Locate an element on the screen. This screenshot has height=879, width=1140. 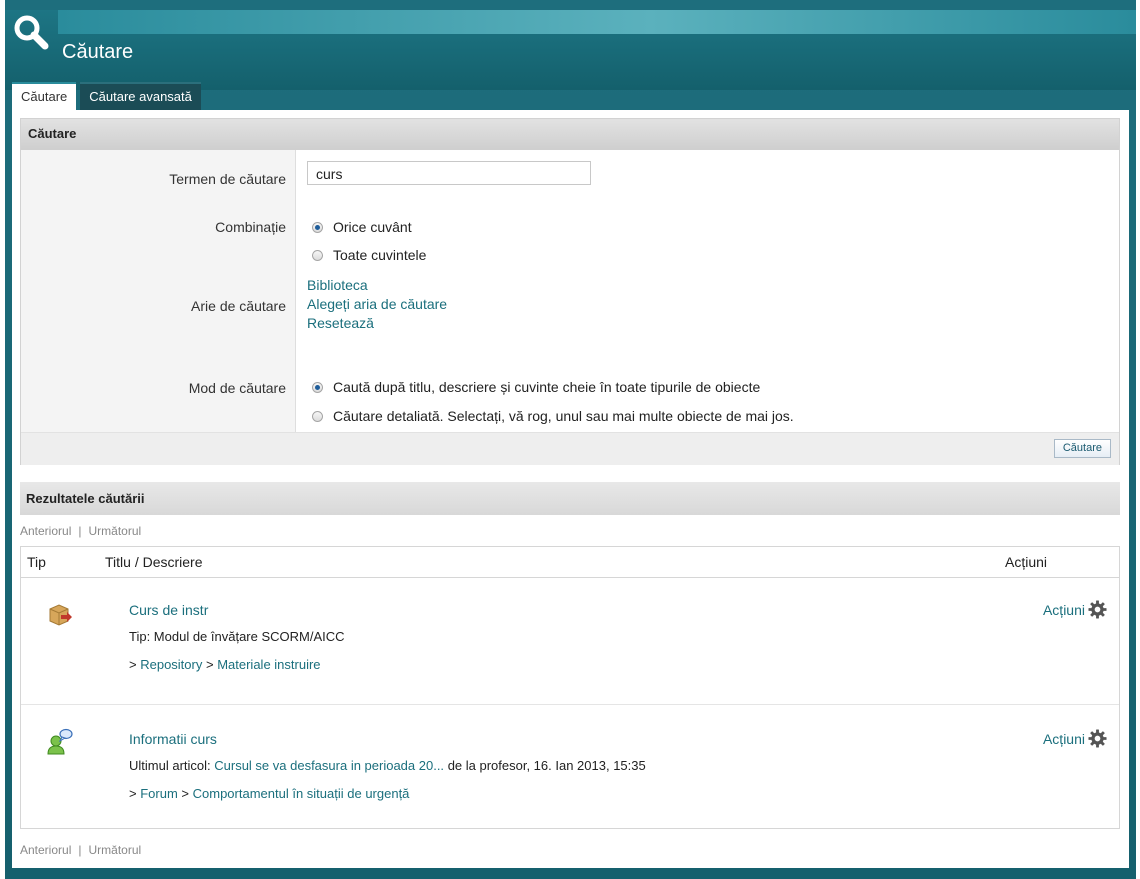
last-post-label: Ultimul articol: is located at coordinates (170, 765).